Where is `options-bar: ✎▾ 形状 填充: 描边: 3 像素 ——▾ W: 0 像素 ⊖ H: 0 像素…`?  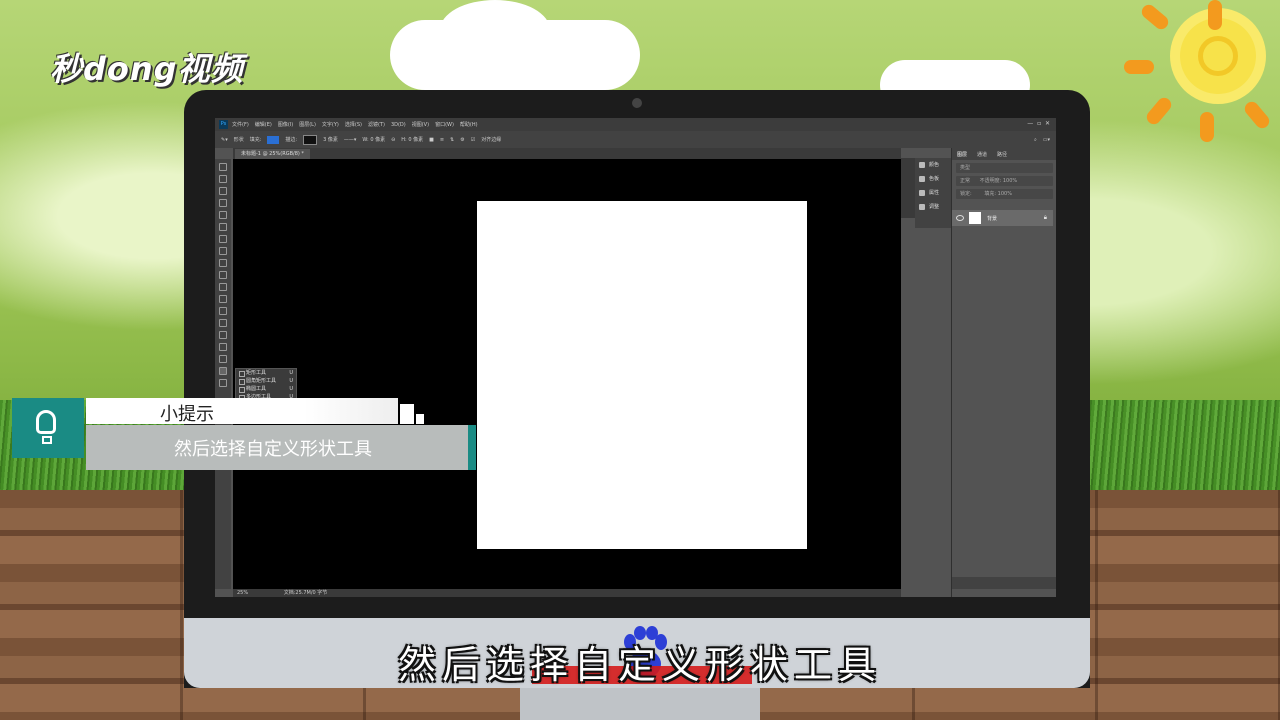
options-bar: ✎▾ 形状 填充: 描边: 3 像素 ——▾ W: 0 像素 ⊖ H: 0 像素… is located at coordinates (635, 139).